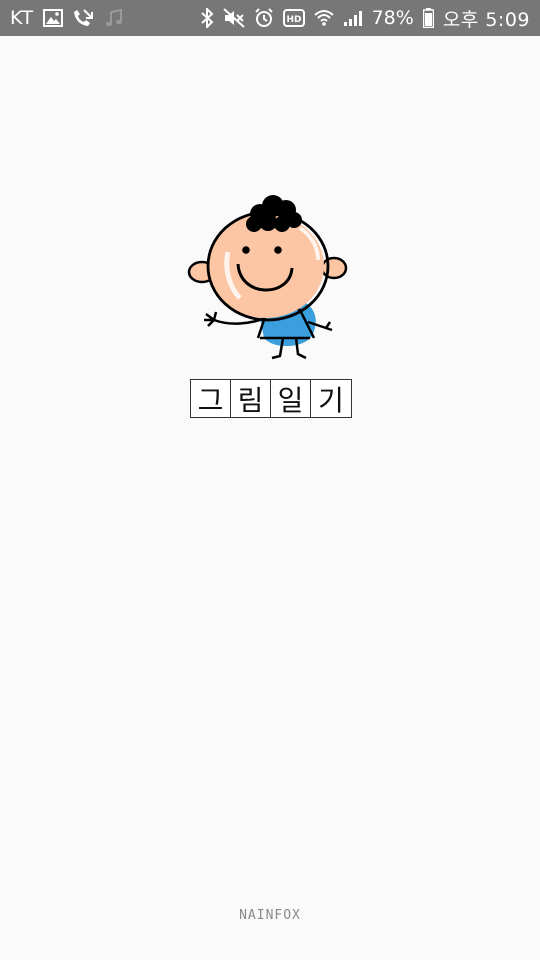  I want to click on title-char: 일, so click(291, 398).